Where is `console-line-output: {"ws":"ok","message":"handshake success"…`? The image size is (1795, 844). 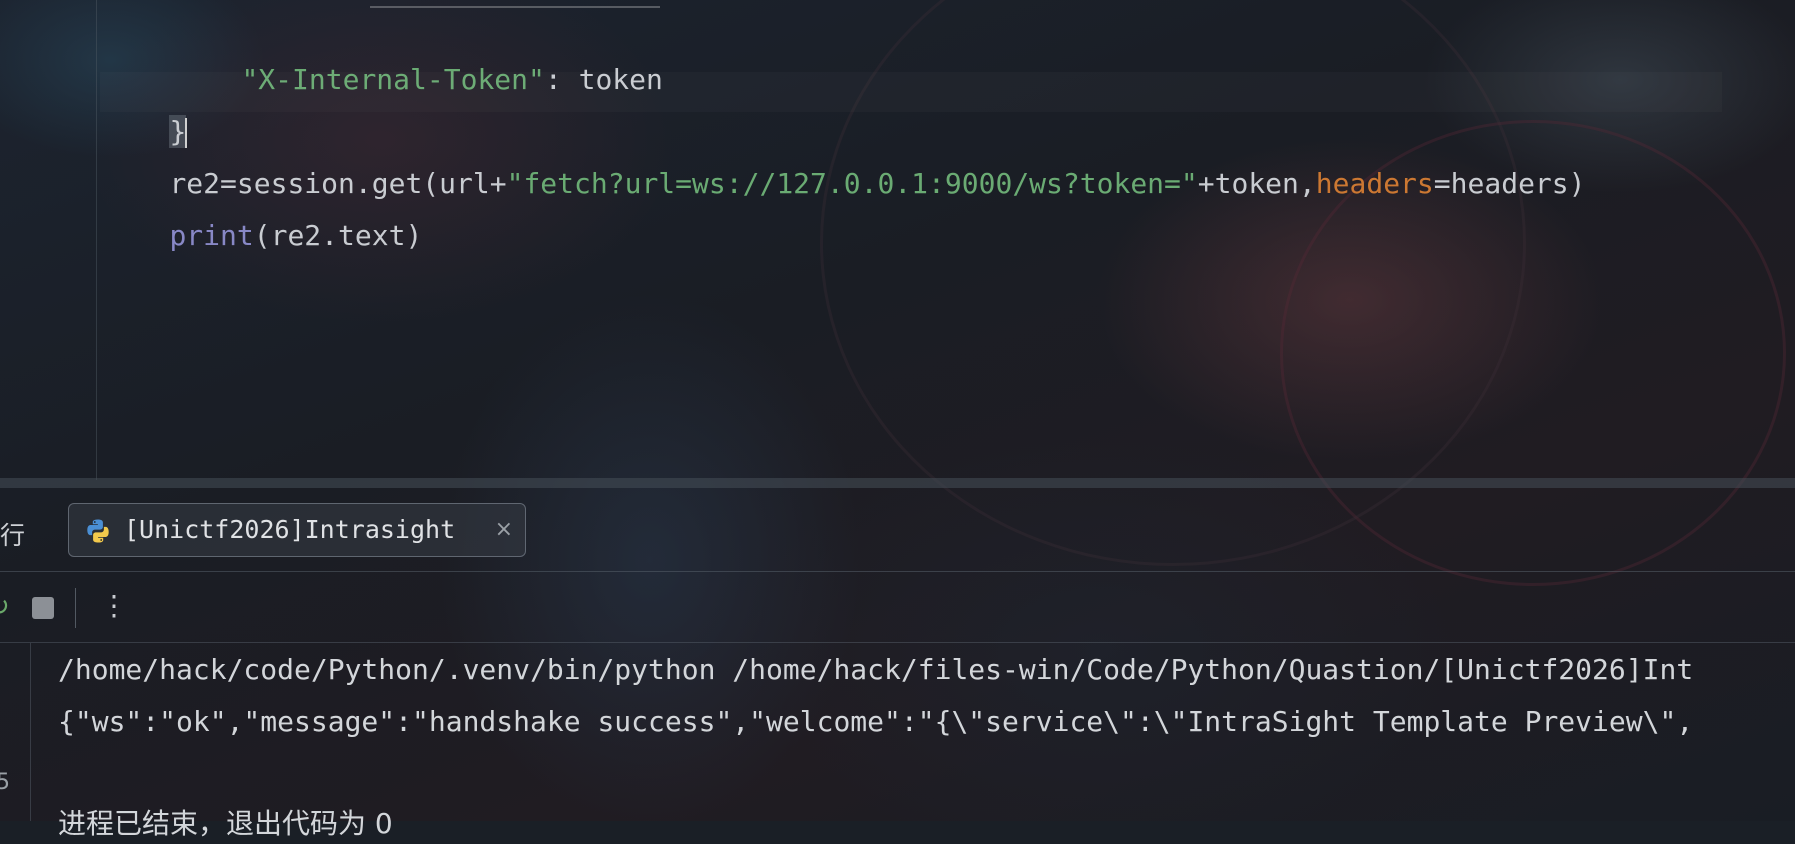 console-line-output: {"ws":"ok","message":"handshake success"… is located at coordinates (875, 722).